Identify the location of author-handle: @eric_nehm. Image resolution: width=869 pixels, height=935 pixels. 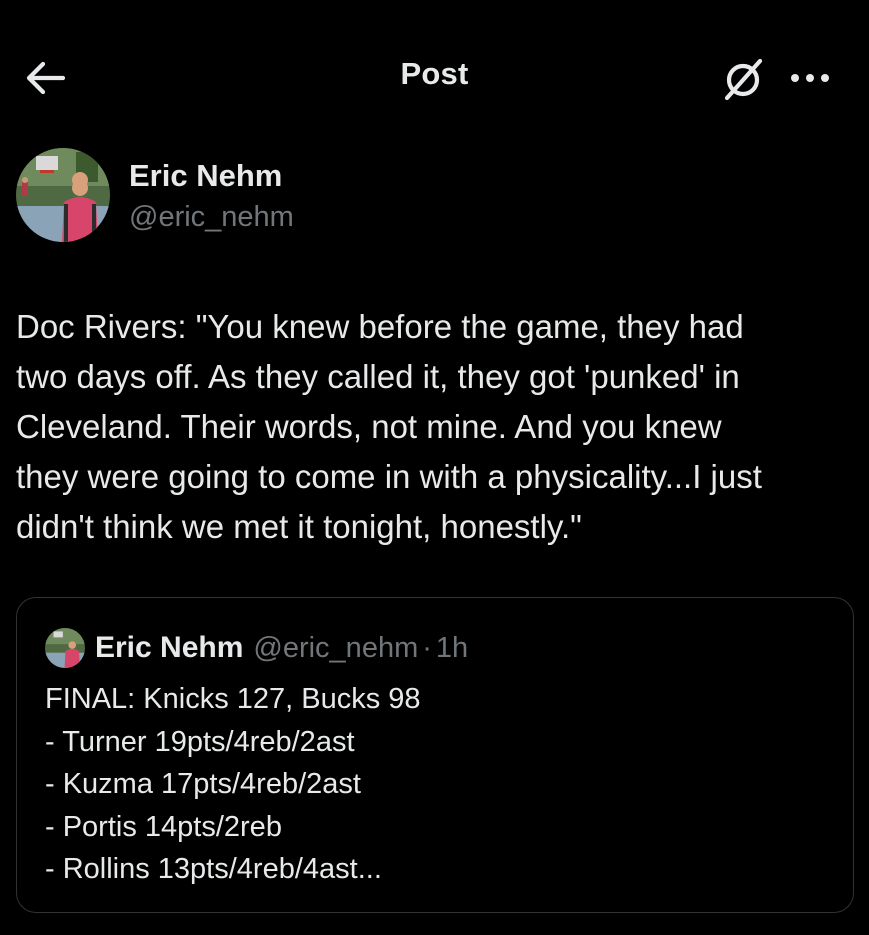
(211, 217).